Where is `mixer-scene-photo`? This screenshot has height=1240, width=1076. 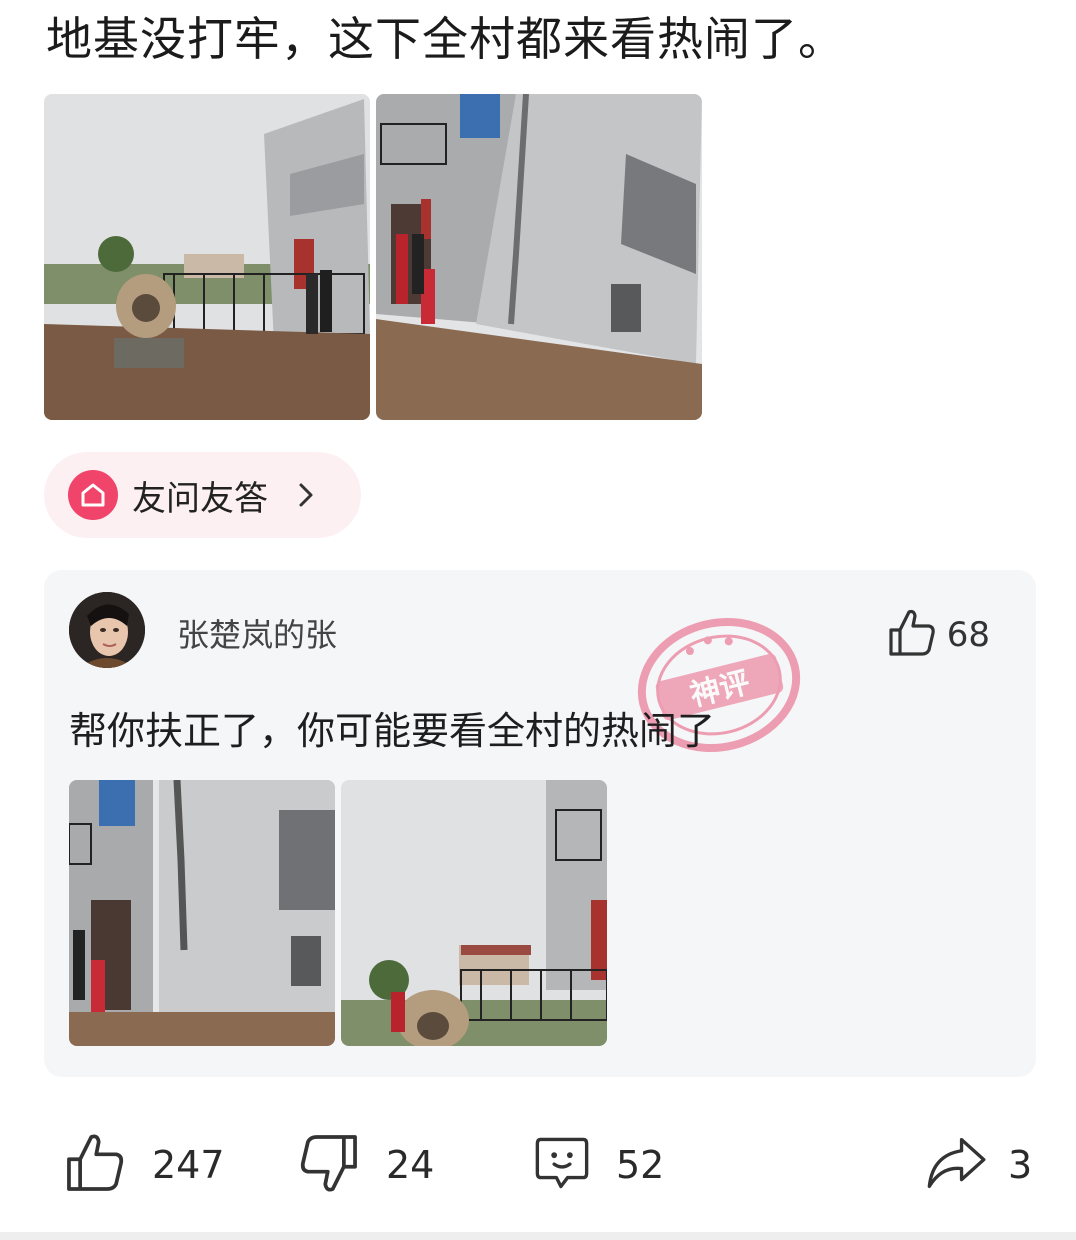 mixer-scene-photo is located at coordinates (474, 913).